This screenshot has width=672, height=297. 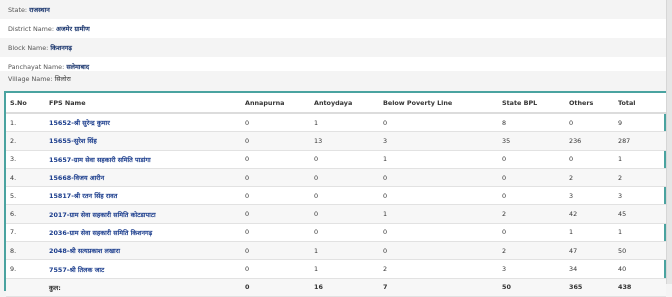 I want to click on table-cell: 8., so click(x=25, y=251).